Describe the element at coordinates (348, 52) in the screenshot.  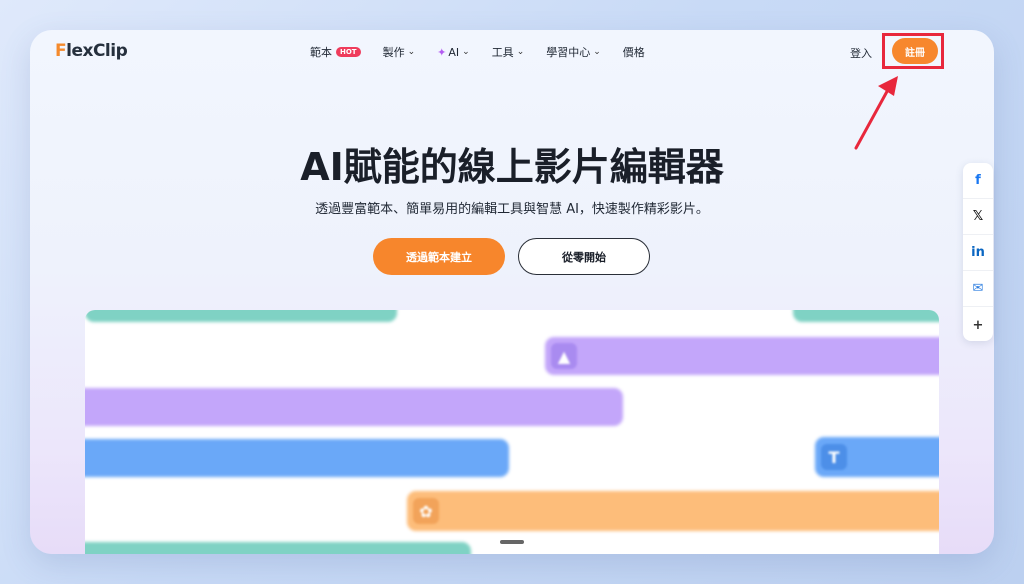
I see `hot-badge: HOT` at that location.